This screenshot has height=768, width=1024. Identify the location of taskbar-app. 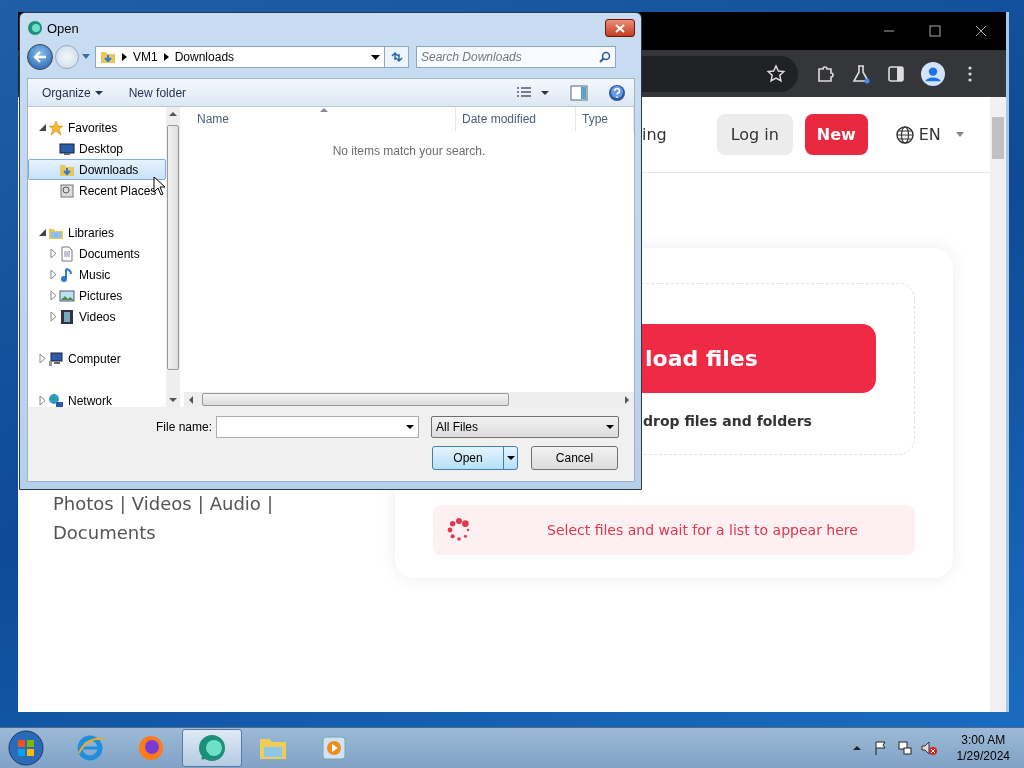
(212, 748).